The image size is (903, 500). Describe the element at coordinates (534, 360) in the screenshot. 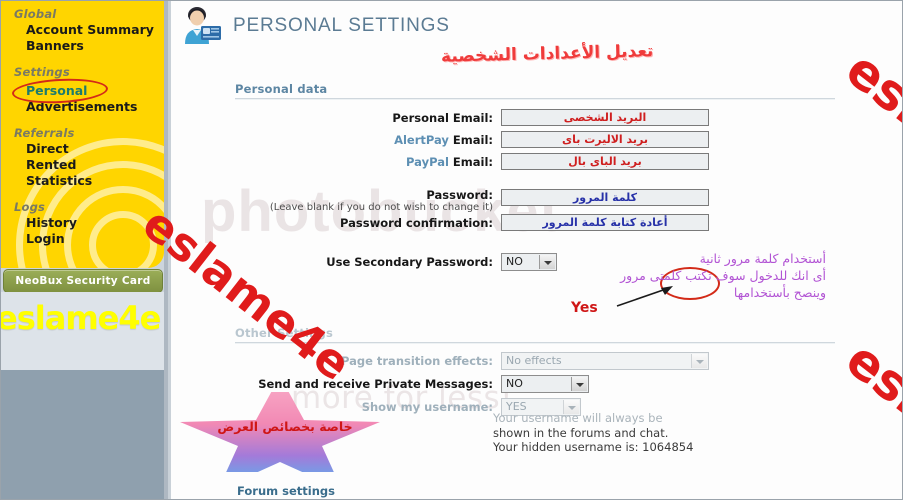

I see `page-transition-value: No effects` at that location.